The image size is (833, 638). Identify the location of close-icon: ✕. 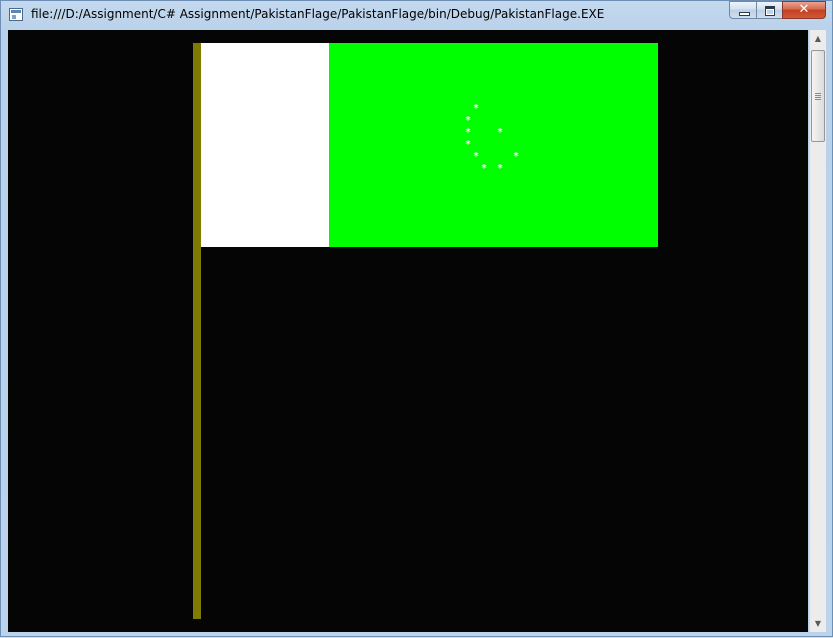
(804, 9).